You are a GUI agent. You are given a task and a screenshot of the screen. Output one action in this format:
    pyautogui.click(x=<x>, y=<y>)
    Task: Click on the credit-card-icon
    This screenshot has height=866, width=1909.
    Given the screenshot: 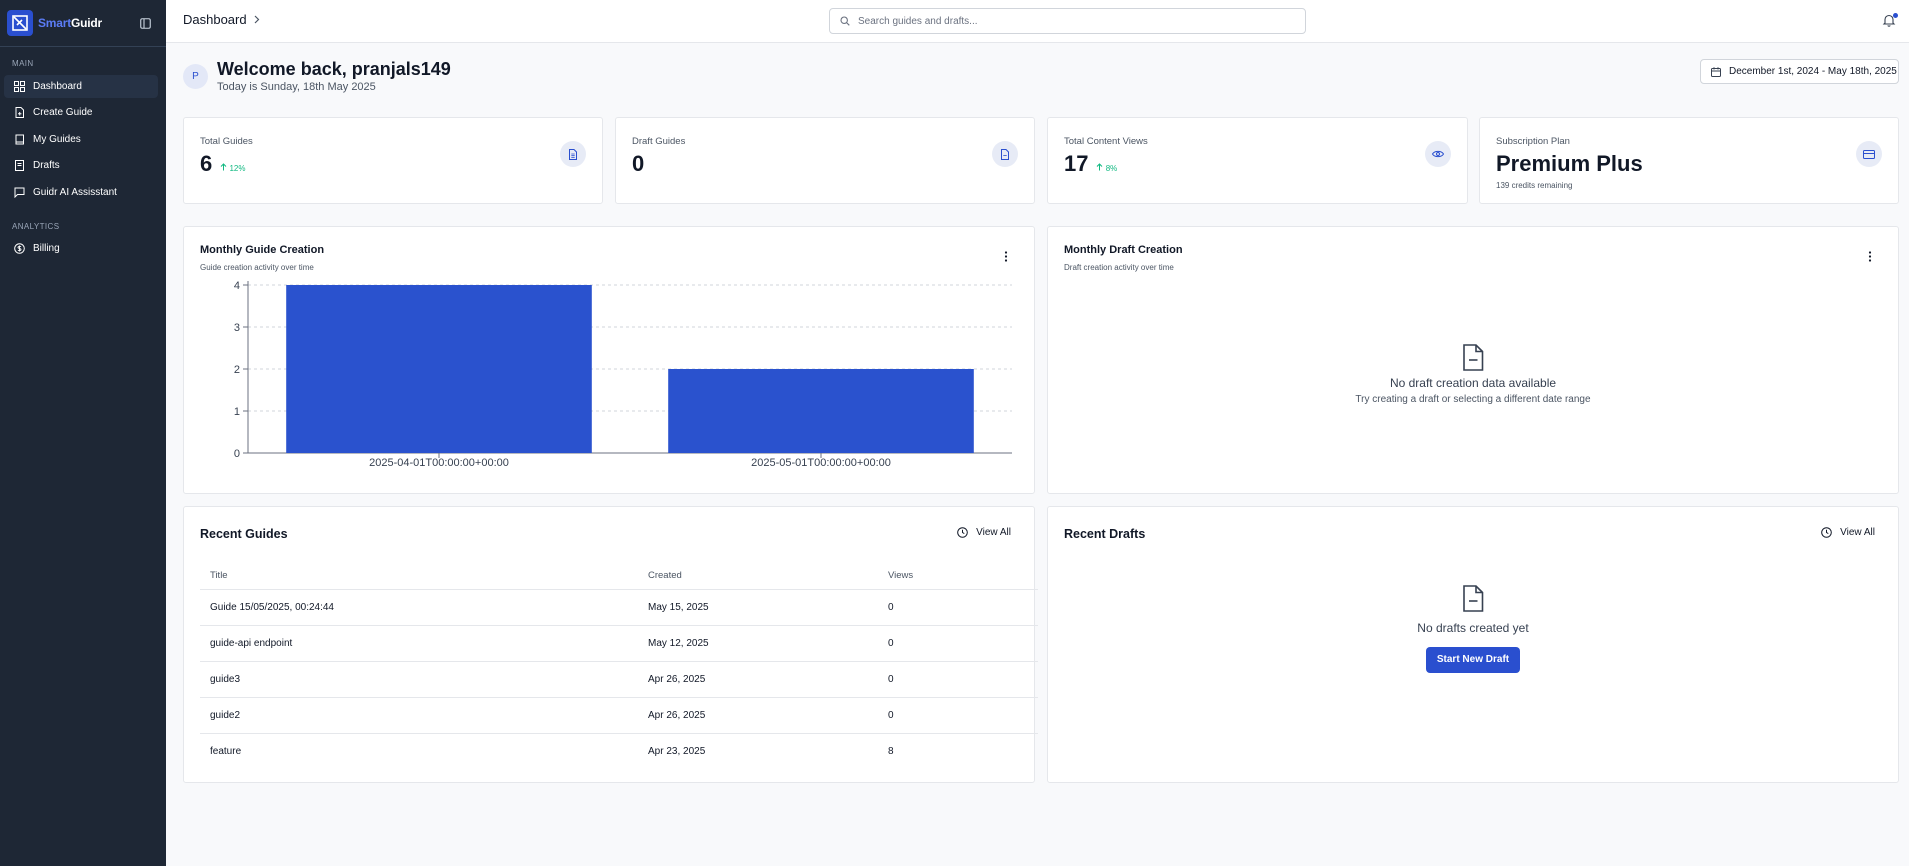 What is the action you would take?
    pyautogui.click(x=1869, y=154)
    